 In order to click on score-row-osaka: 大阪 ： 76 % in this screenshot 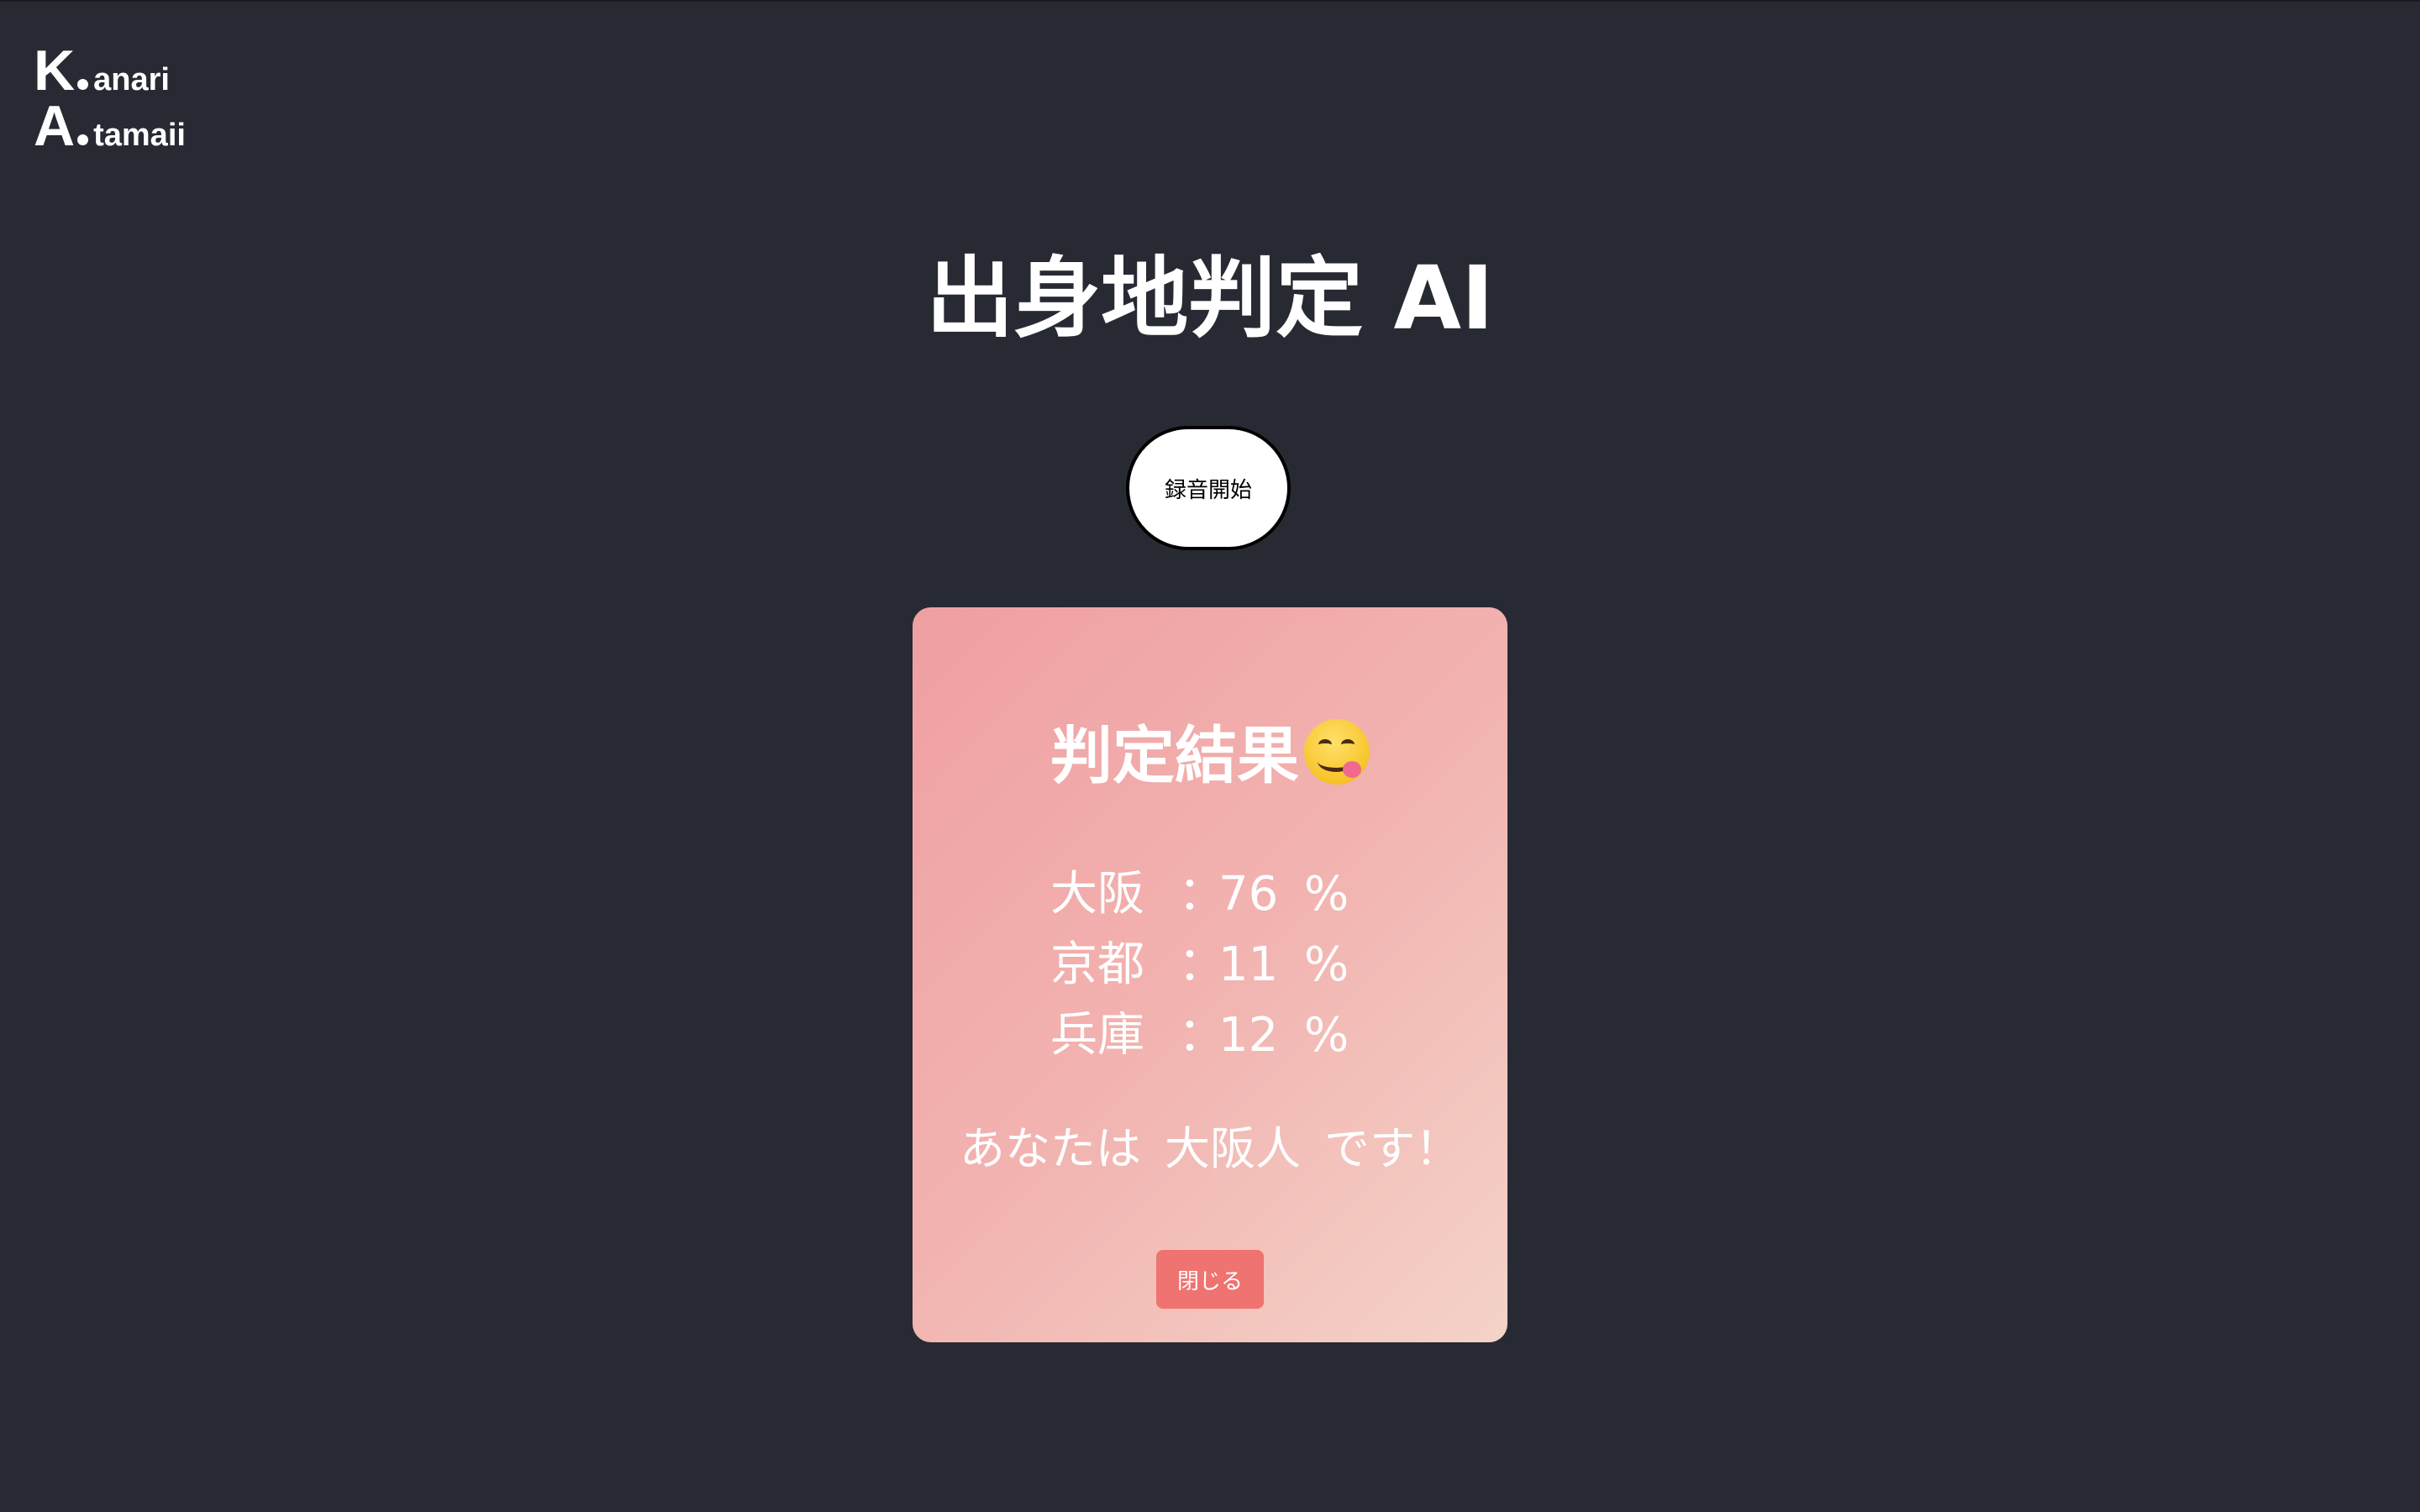, I will do `click(1226, 894)`.